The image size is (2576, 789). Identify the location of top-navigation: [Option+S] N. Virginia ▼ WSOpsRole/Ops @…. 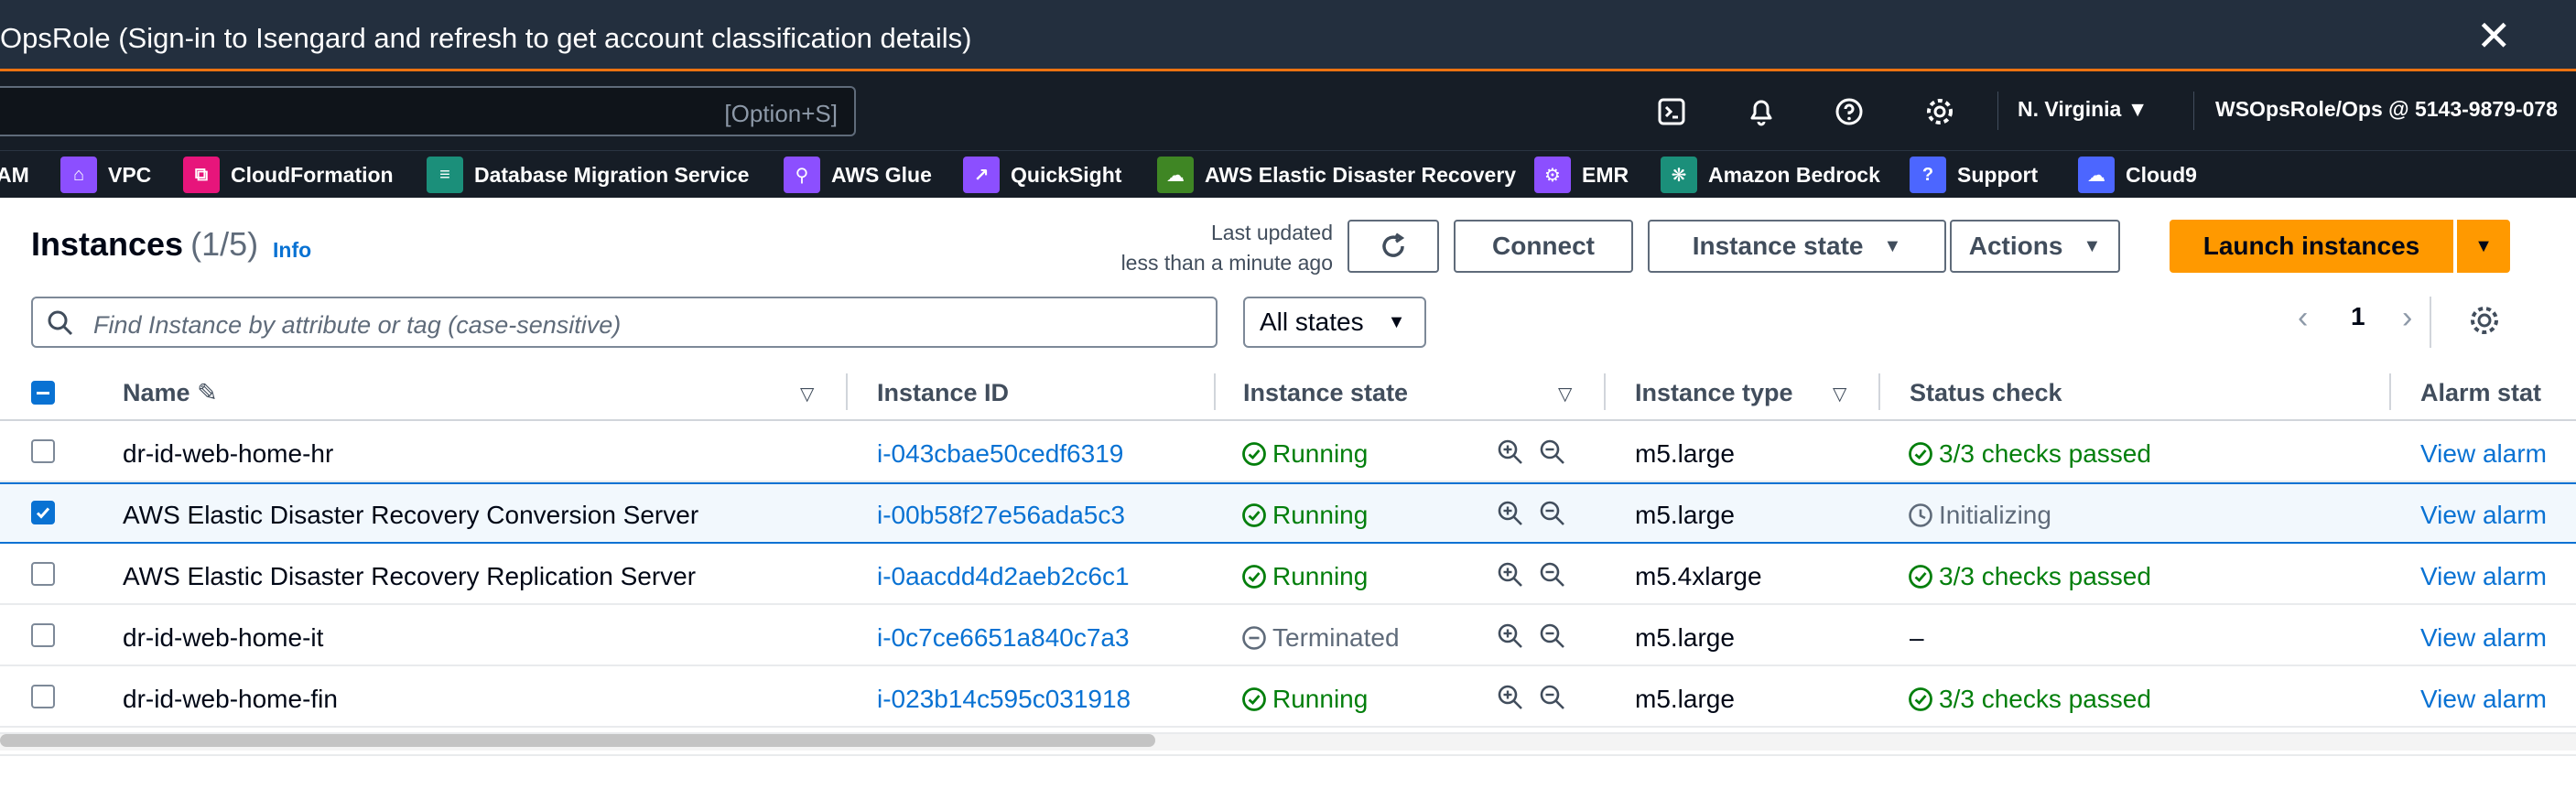
(1288, 110).